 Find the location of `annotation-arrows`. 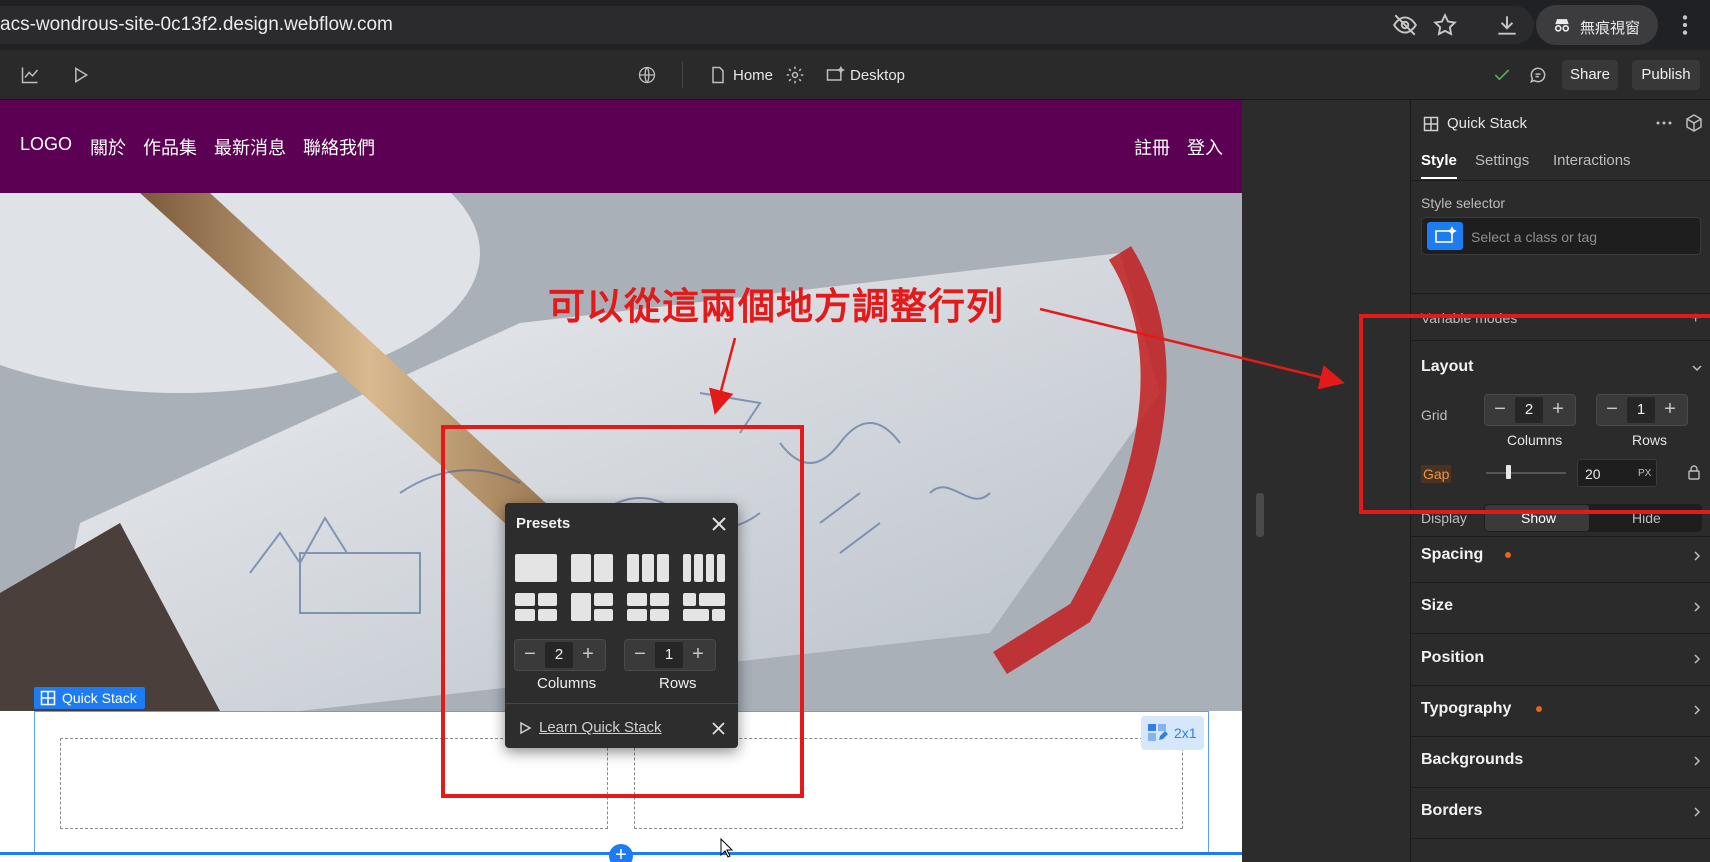

annotation-arrows is located at coordinates (1027, 361).